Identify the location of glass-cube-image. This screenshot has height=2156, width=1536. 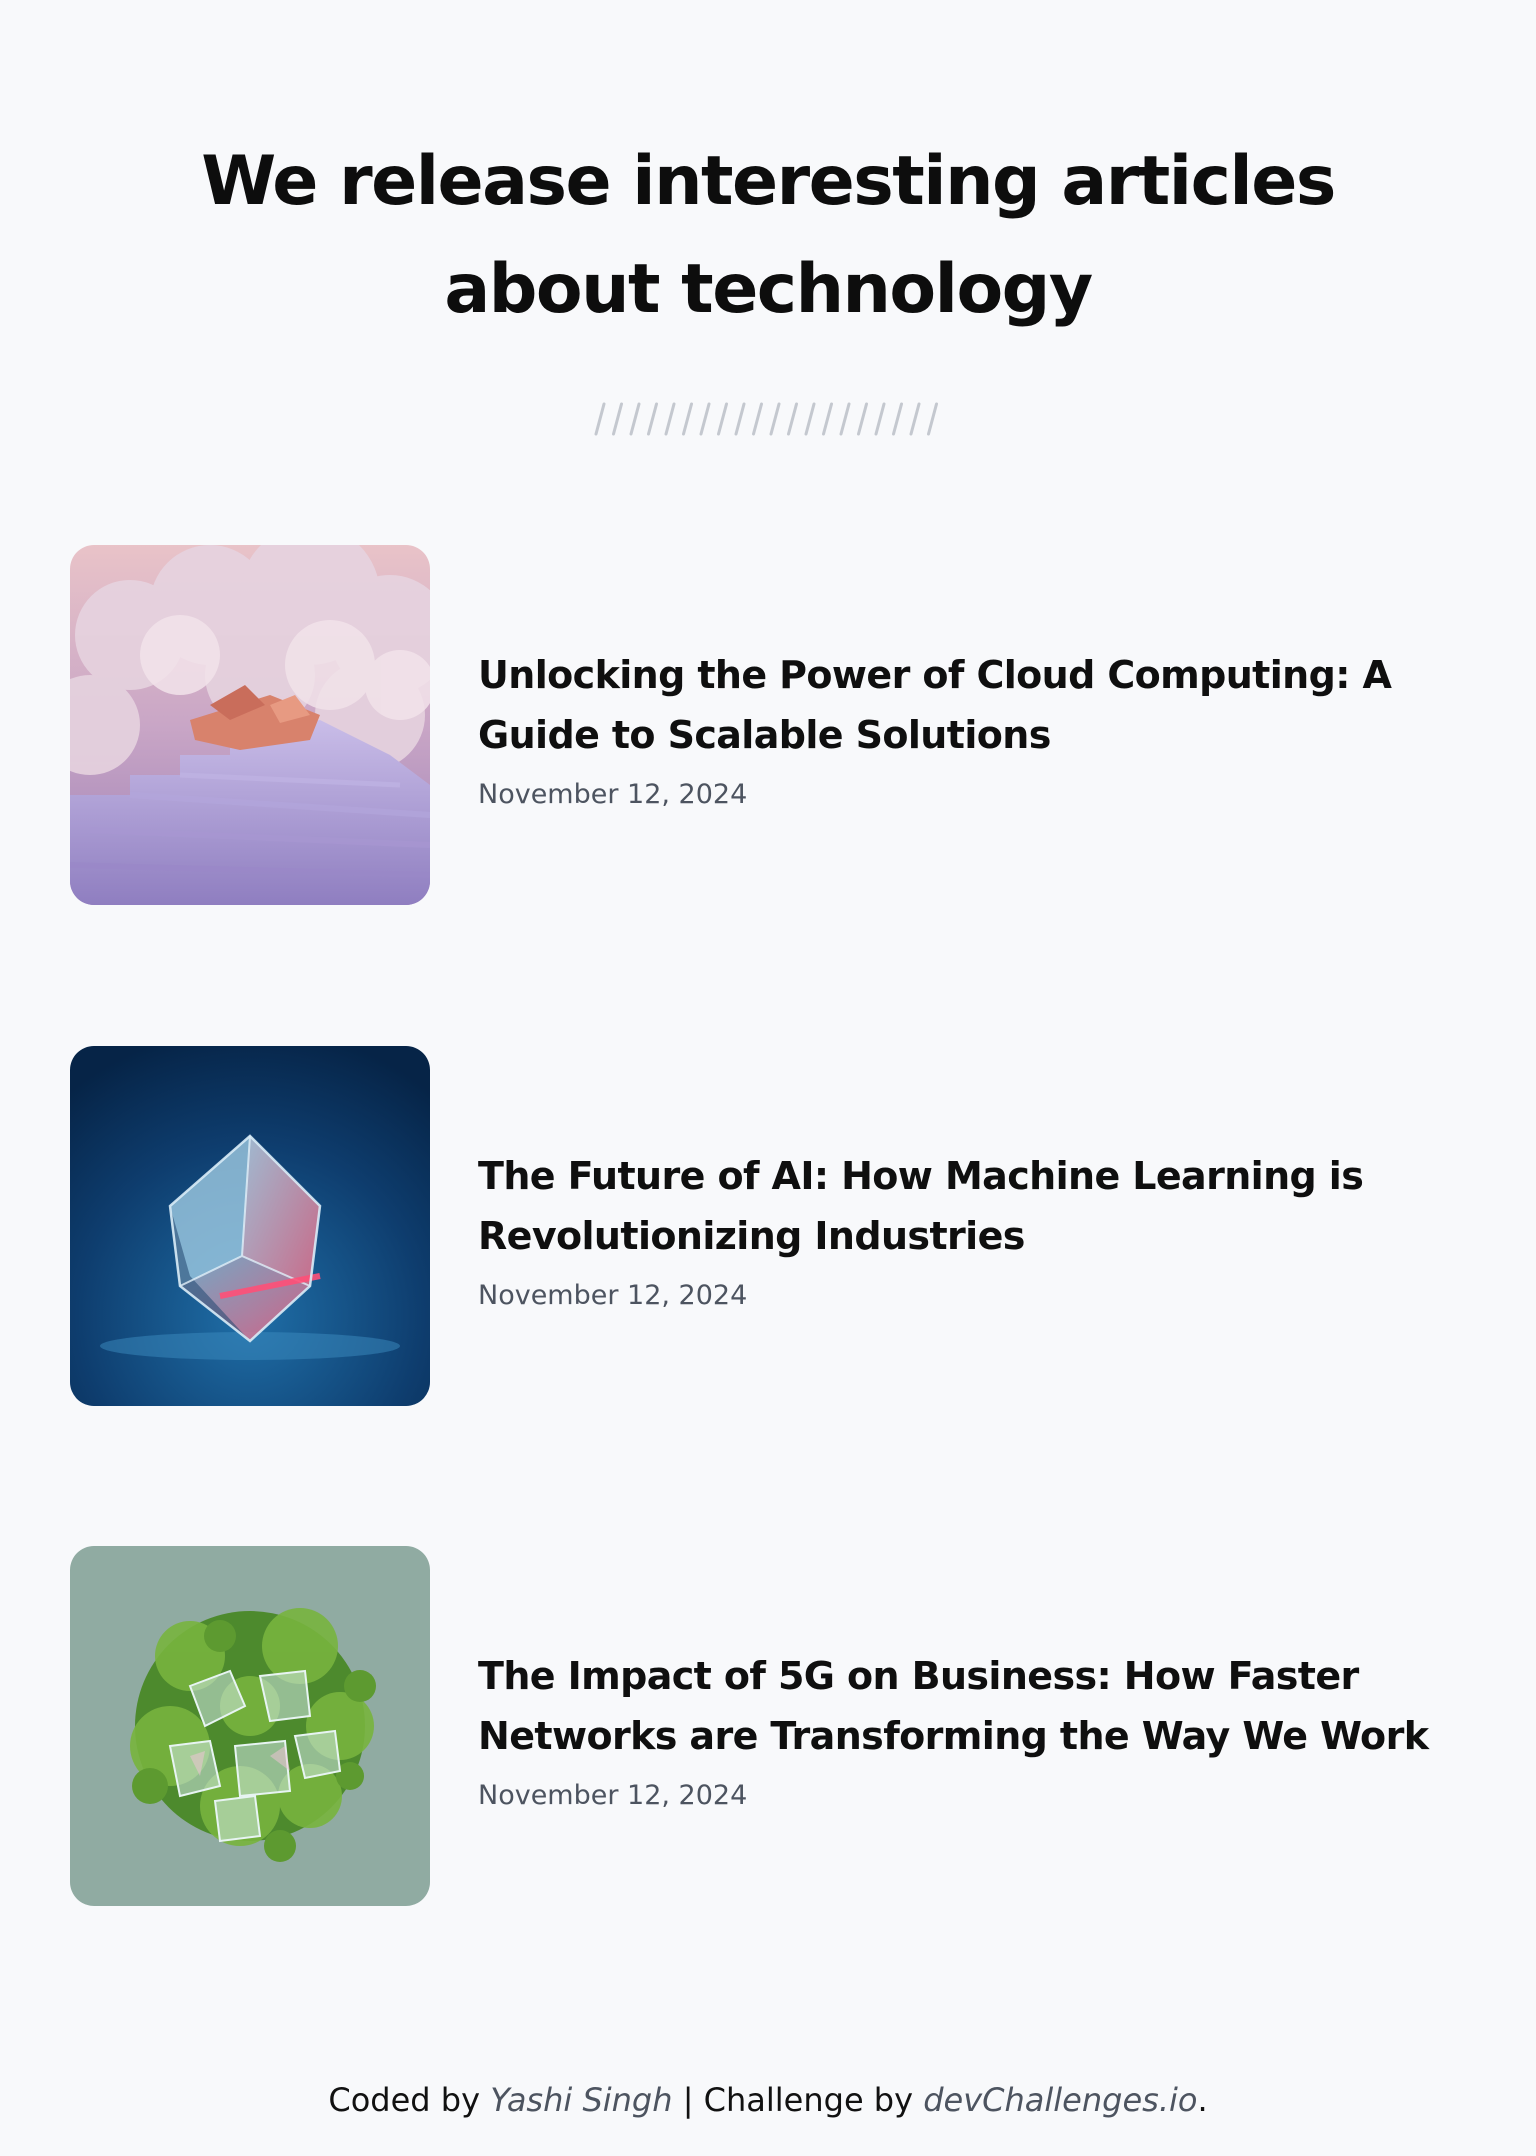
(250, 1226).